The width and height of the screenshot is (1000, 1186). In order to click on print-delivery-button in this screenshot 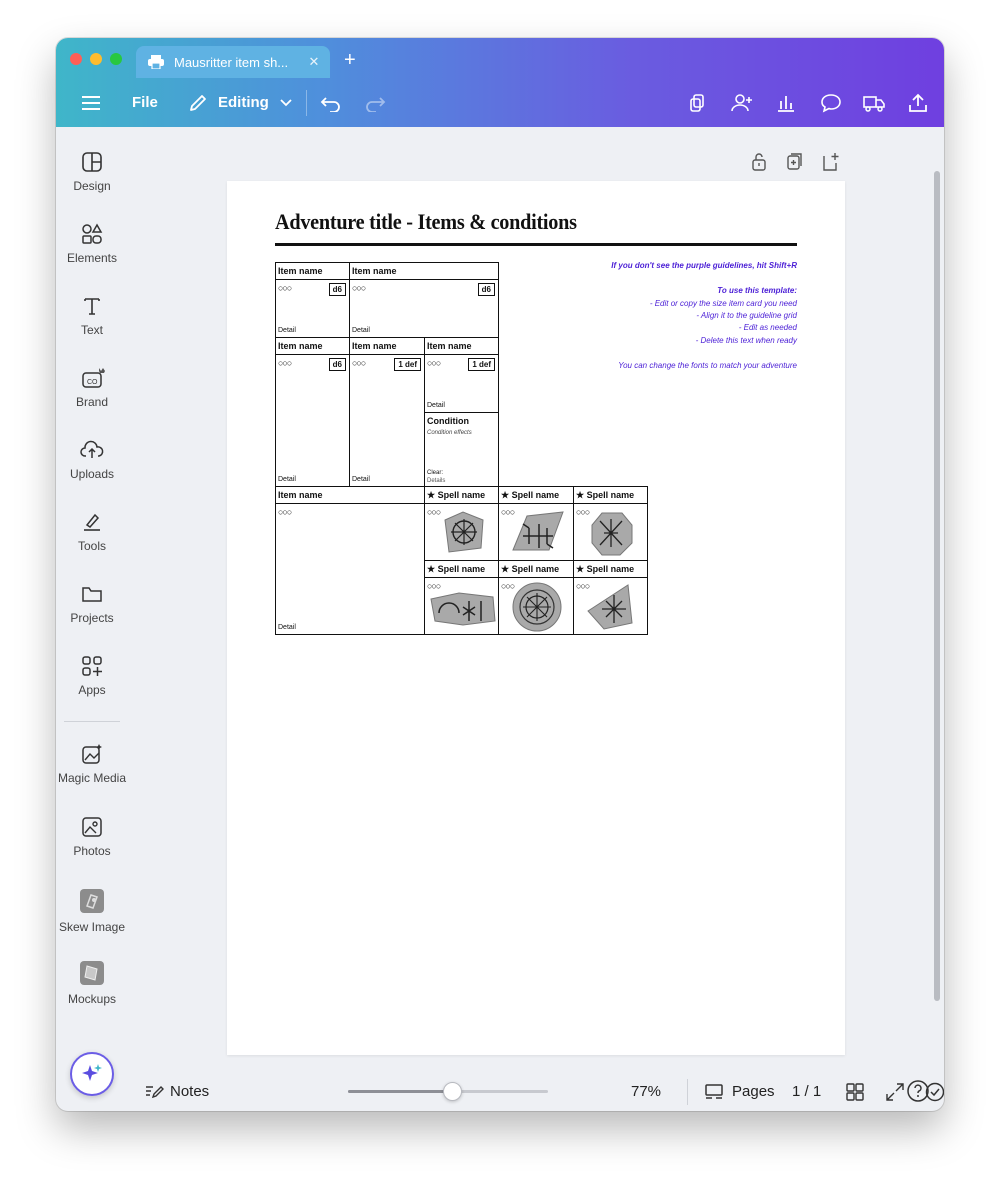, I will do `click(874, 102)`.